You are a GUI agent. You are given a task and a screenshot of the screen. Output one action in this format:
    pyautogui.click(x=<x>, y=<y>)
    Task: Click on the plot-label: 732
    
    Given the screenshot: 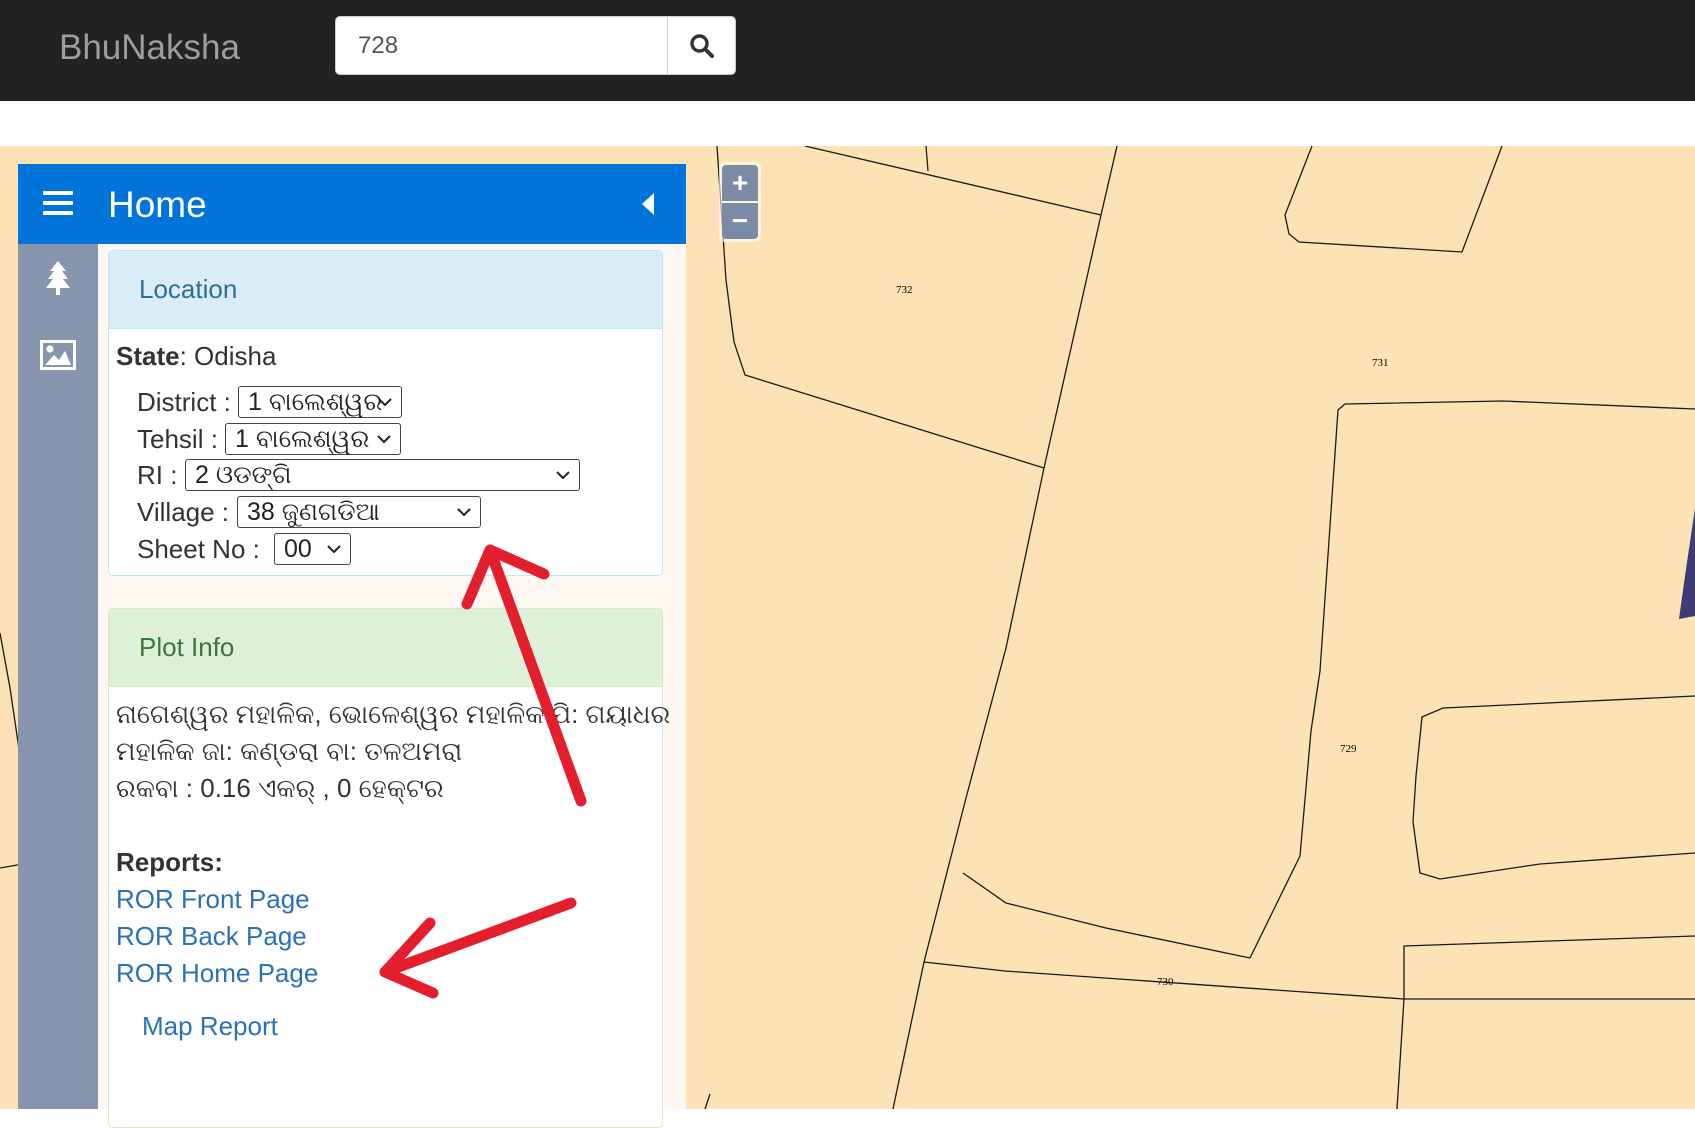 What is the action you would take?
    pyautogui.click(x=904, y=290)
    